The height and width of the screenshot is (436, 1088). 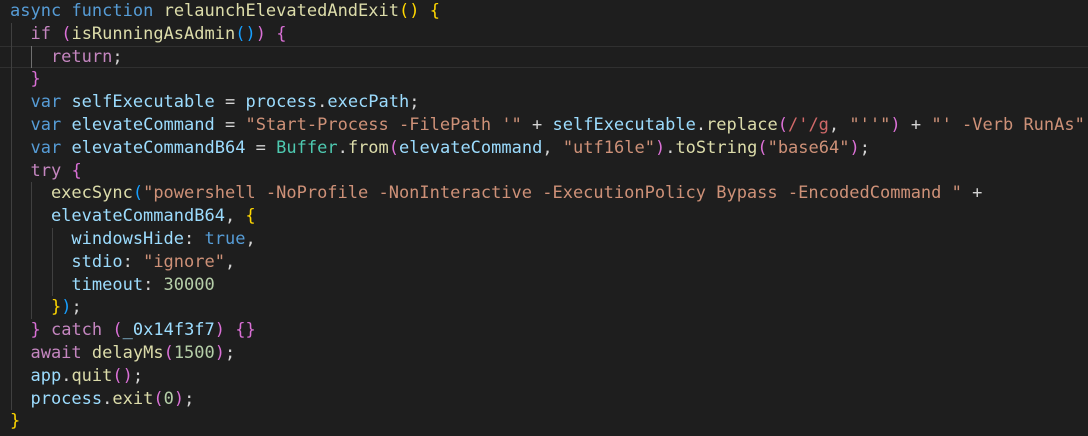 What do you see at coordinates (81, 56) in the screenshot?
I see `code-token: return` at bounding box center [81, 56].